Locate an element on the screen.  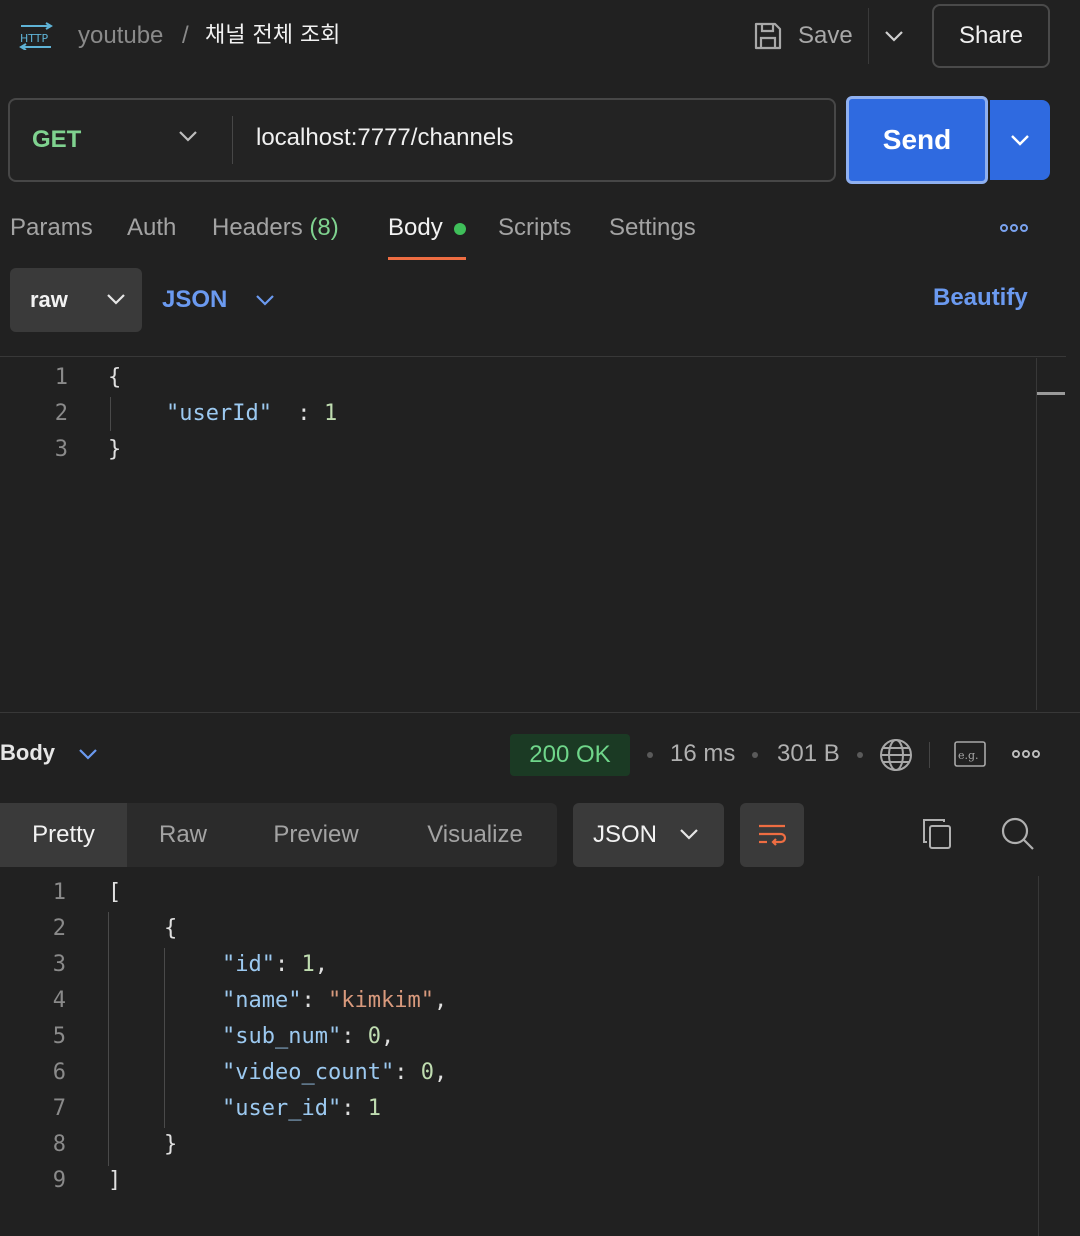
save-icon is located at coordinates (768, 36).